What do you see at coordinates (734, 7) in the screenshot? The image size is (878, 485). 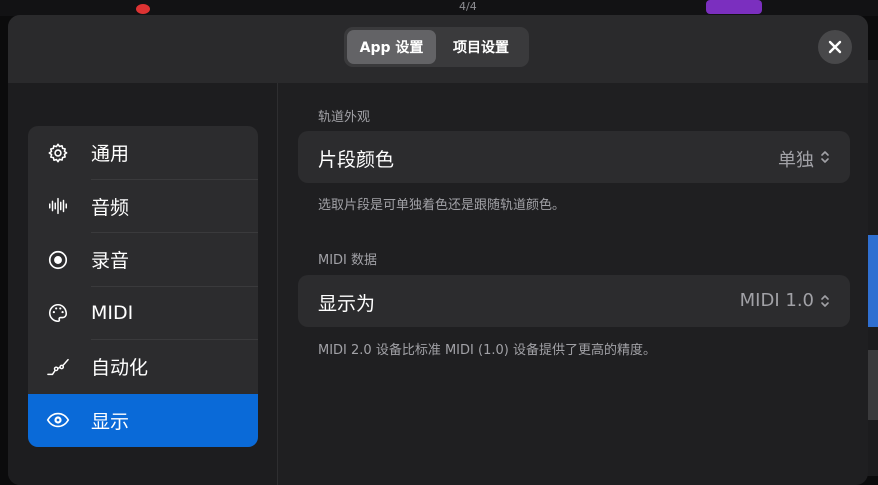 I see `background-purple-button` at bounding box center [734, 7].